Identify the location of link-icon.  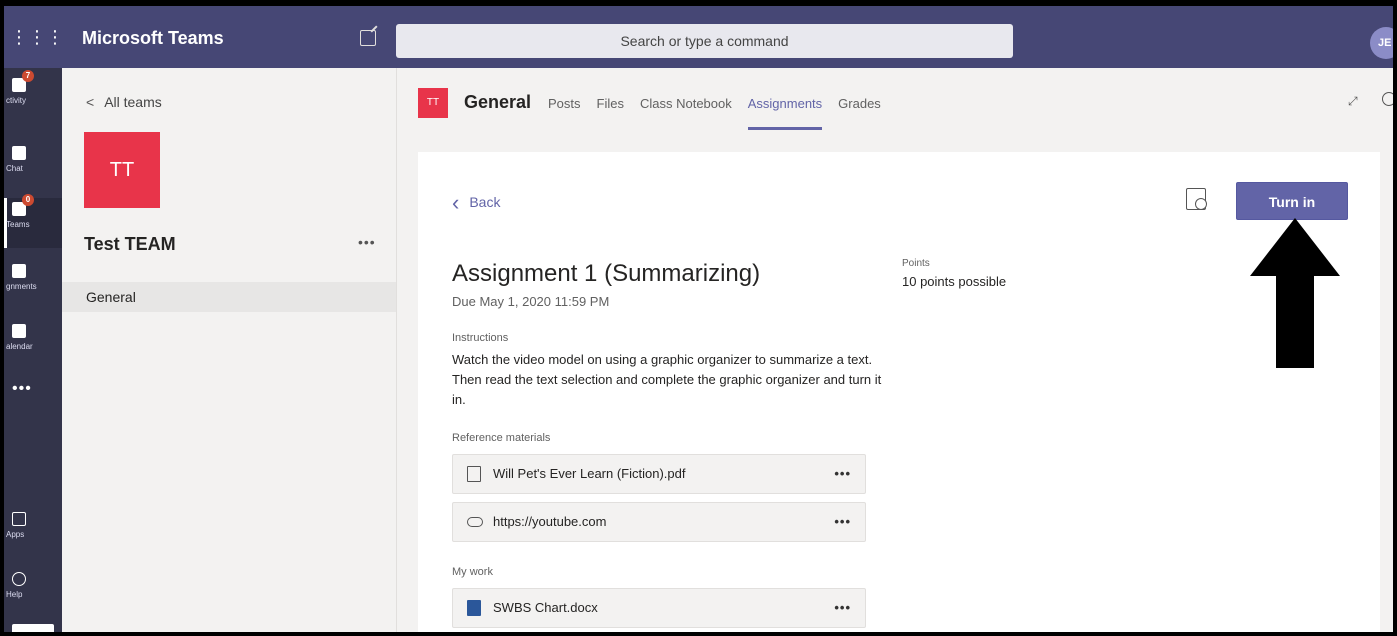
(475, 522).